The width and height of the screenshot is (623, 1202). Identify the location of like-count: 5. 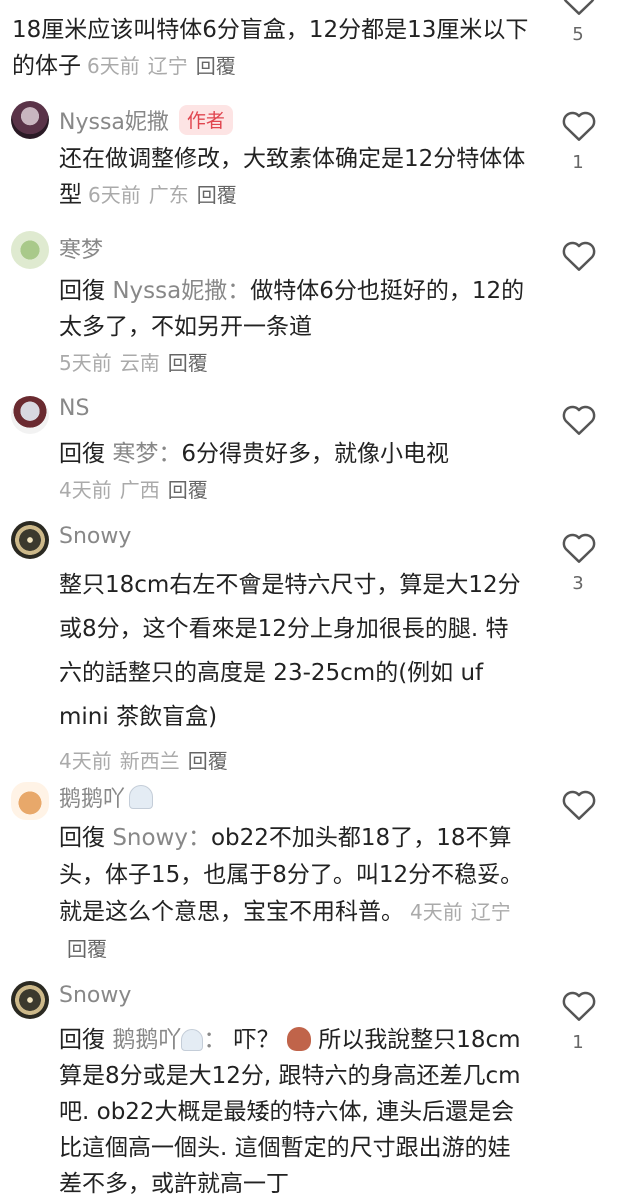
(578, 34).